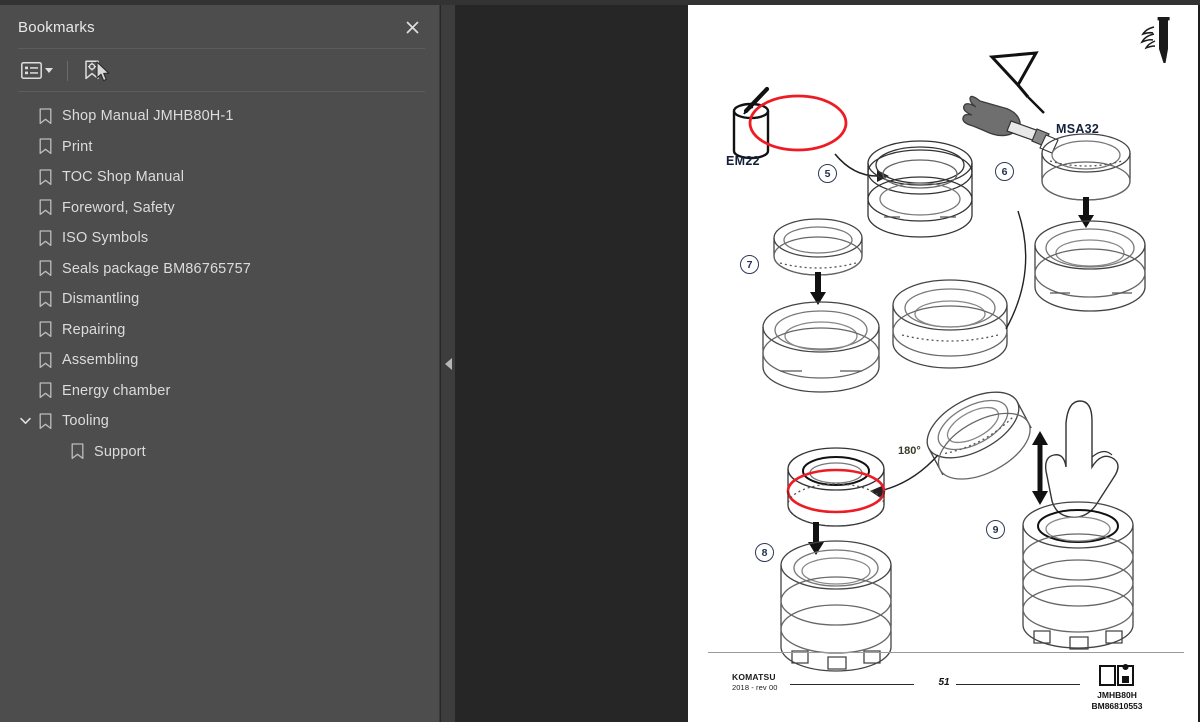 This screenshot has width=1200, height=722. I want to click on bookmark-item-label: Print, so click(77, 146).